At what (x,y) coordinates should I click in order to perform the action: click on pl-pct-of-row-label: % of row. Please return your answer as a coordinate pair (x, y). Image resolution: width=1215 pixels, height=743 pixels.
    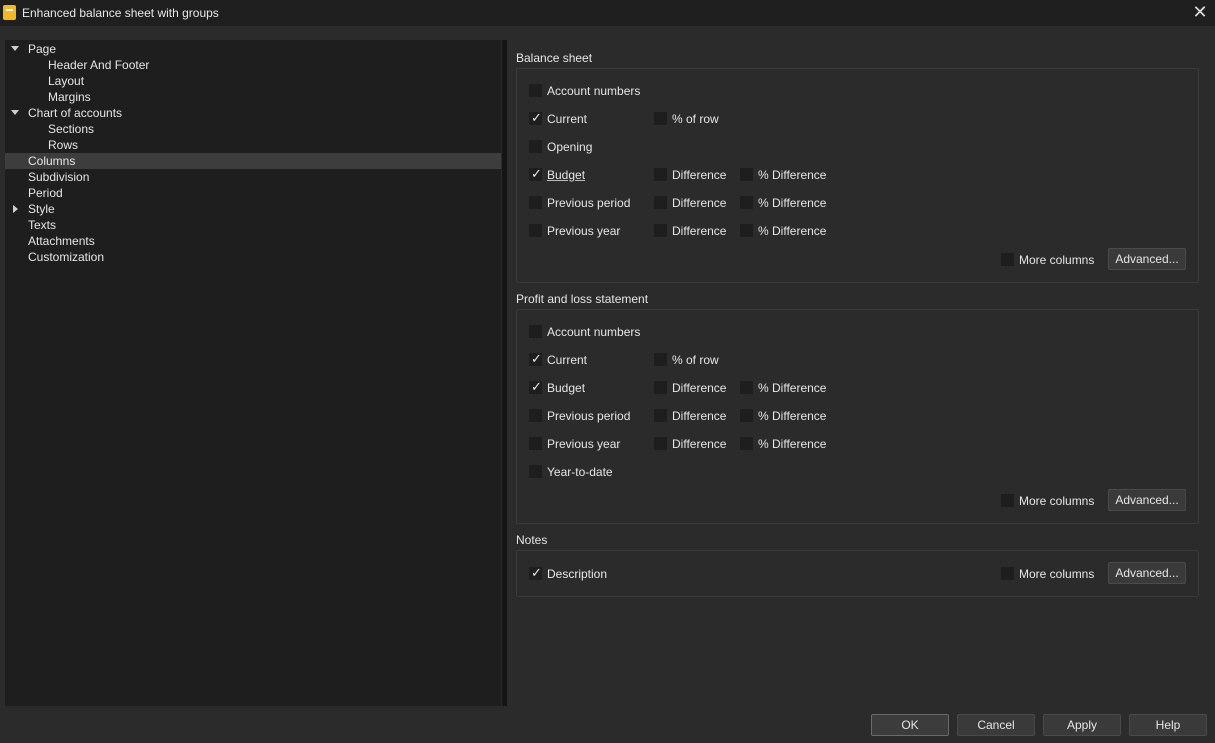
    Looking at the image, I should click on (695, 360).